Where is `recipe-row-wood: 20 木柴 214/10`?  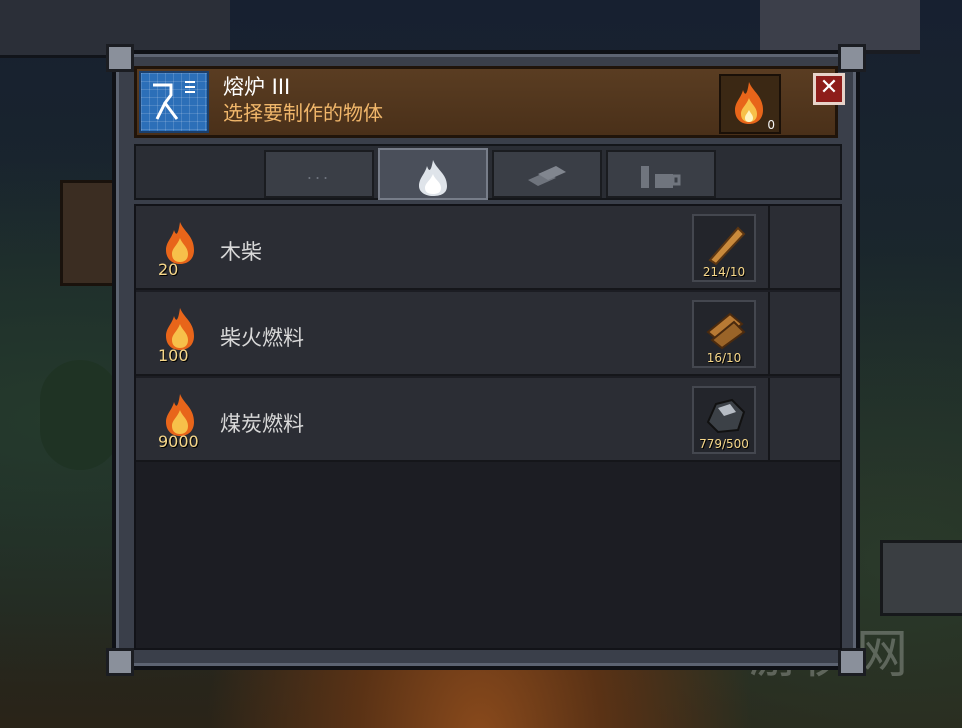
recipe-row-wood: 20 木柴 214/10 is located at coordinates (488, 248).